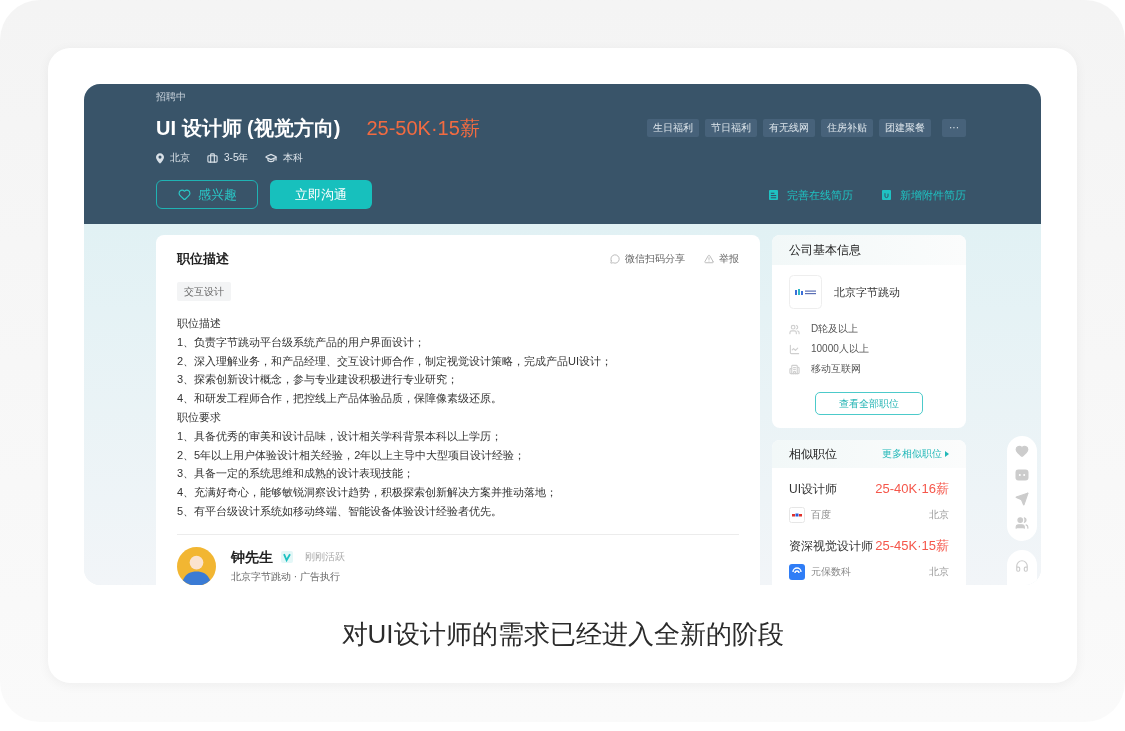 This screenshot has height=731, width=1125. I want to click on benefit-tag: 节日福利, so click(731, 128).